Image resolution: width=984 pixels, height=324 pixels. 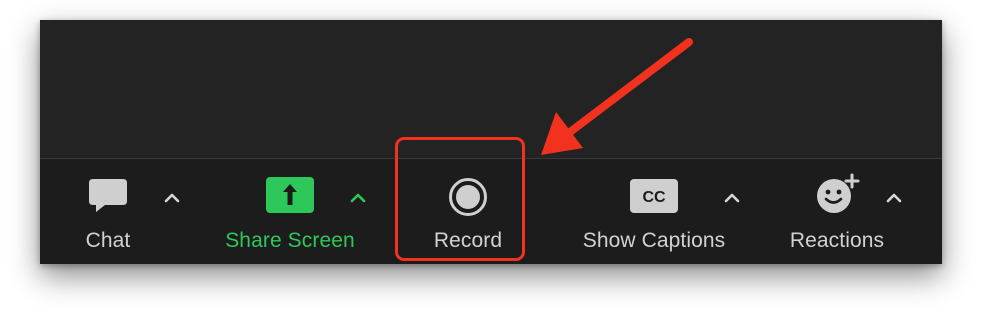 I want to click on reactions-button: Reactions, so click(x=837, y=211).